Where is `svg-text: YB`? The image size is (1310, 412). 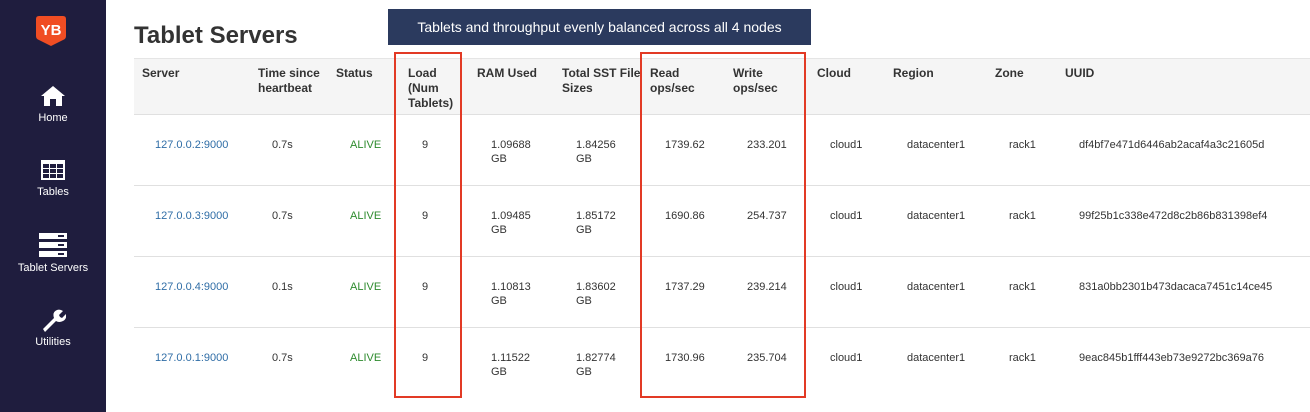
svg-text: YB is located at coordinates (51, 30).